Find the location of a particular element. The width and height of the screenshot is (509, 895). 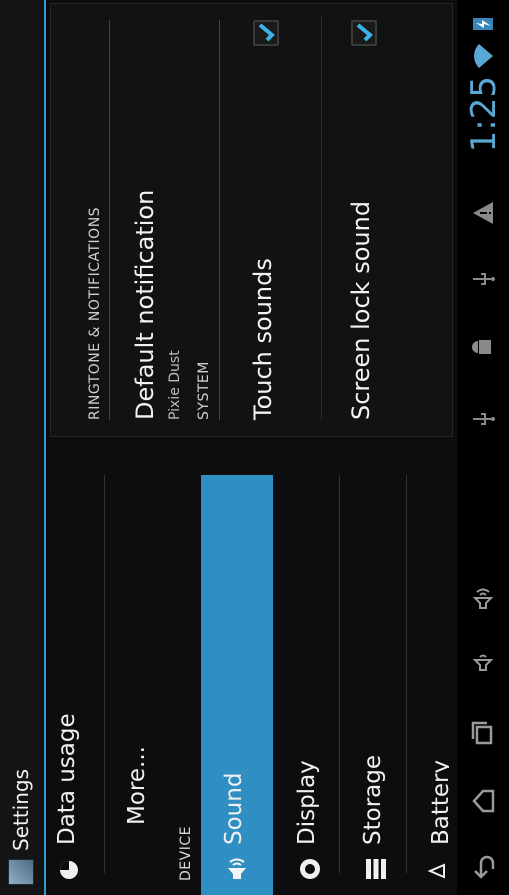

list-item-data-usage: Data usage is located at coordinates (71, 685).